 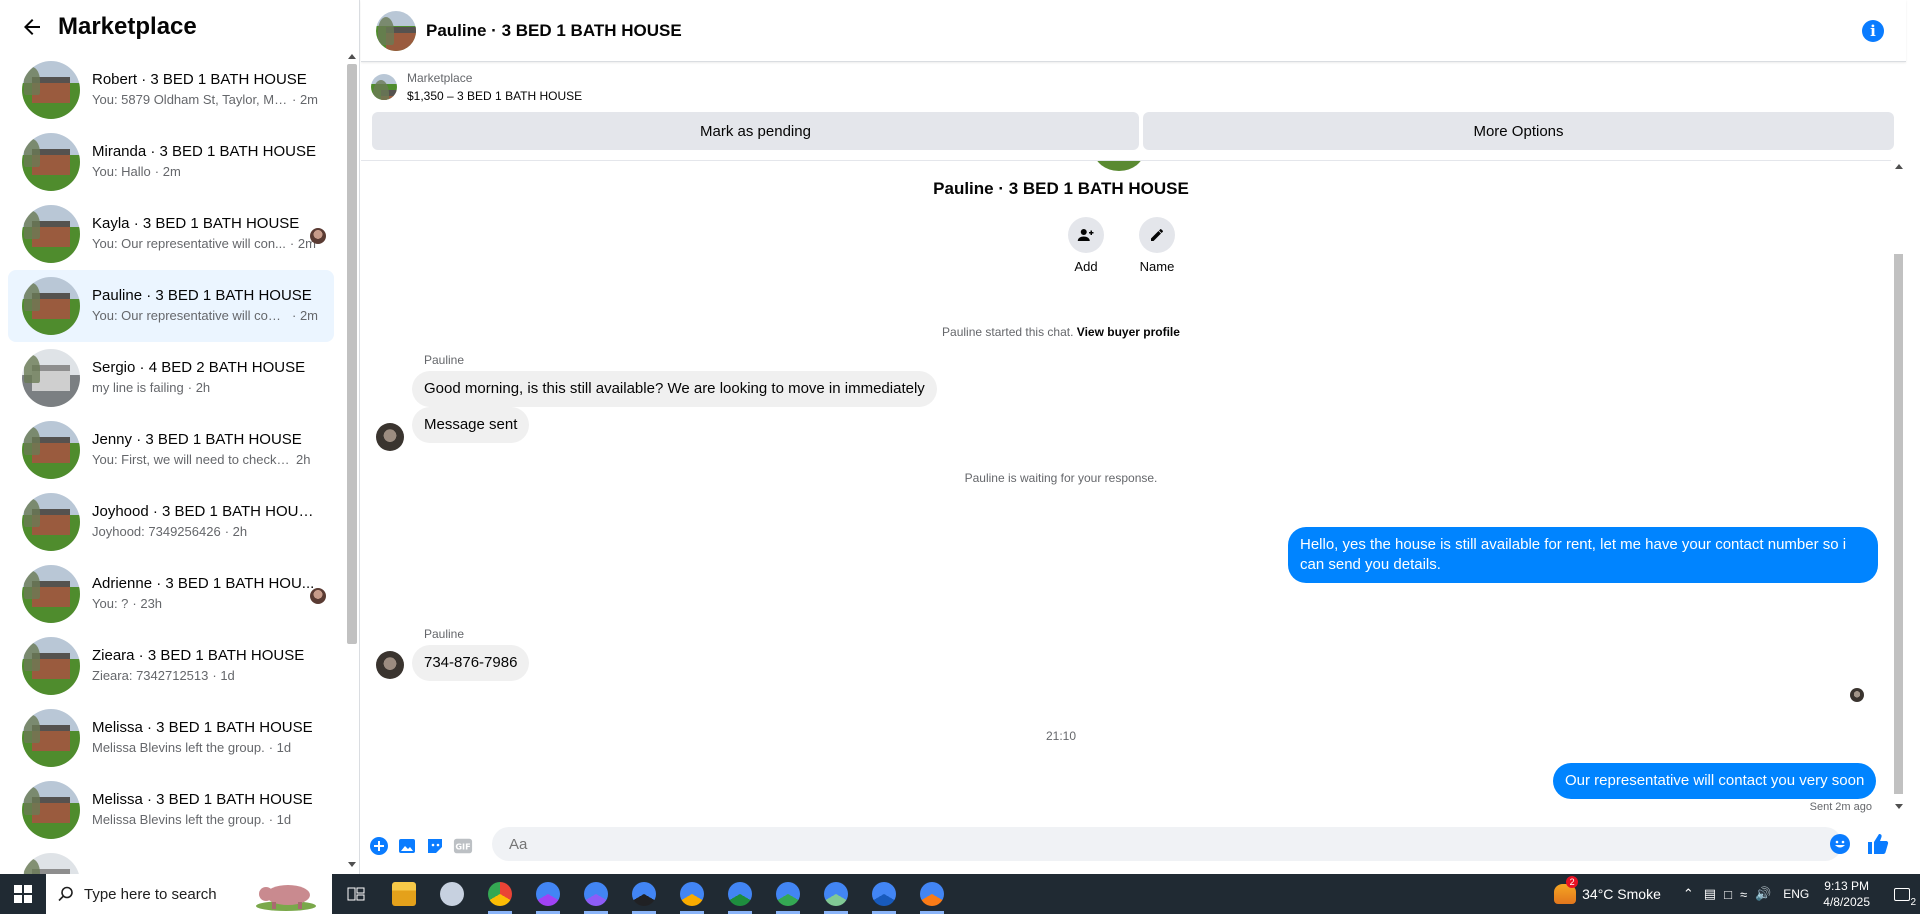 What do you see at coordinates (452, 894) in the screenshot?
I see `app-icon` at bounding box center [452, 894].